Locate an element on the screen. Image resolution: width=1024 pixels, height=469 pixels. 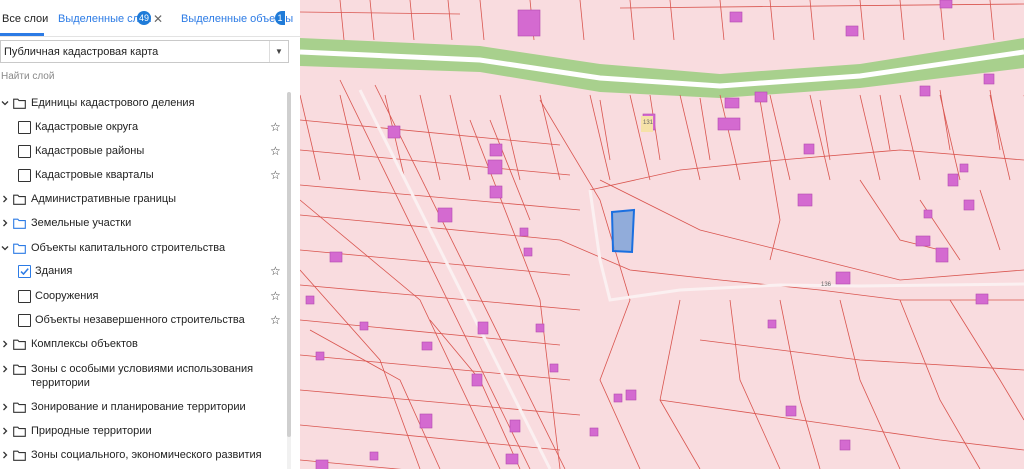
layer-item-row: Здания ☆ is located at coordinates (145, 273).